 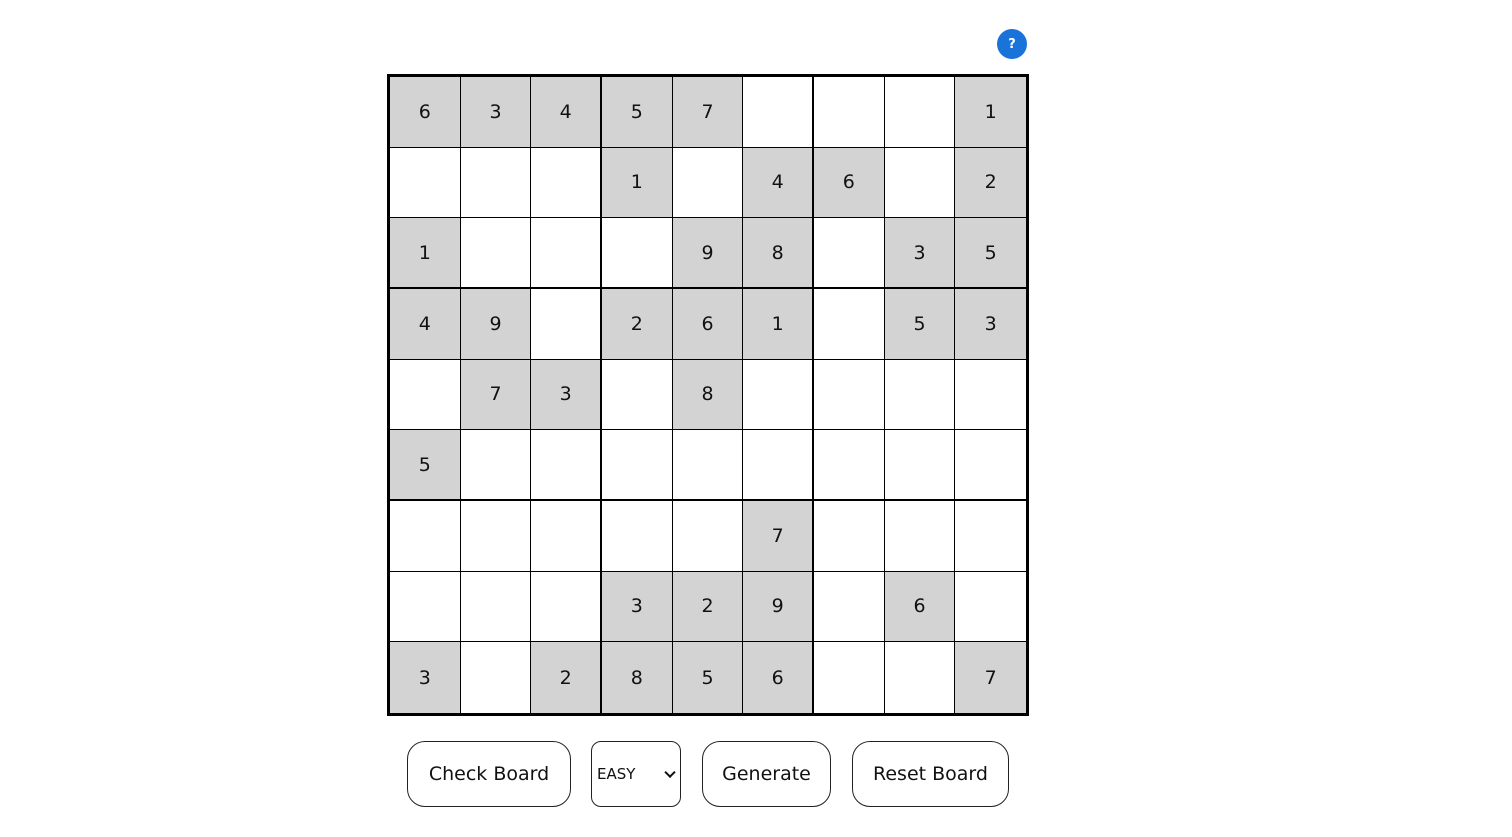 What do you see at coordinates (920, 536) in the screenshot?
I see `sudoku-cell-r7c8` at bounding box center [920, 536].